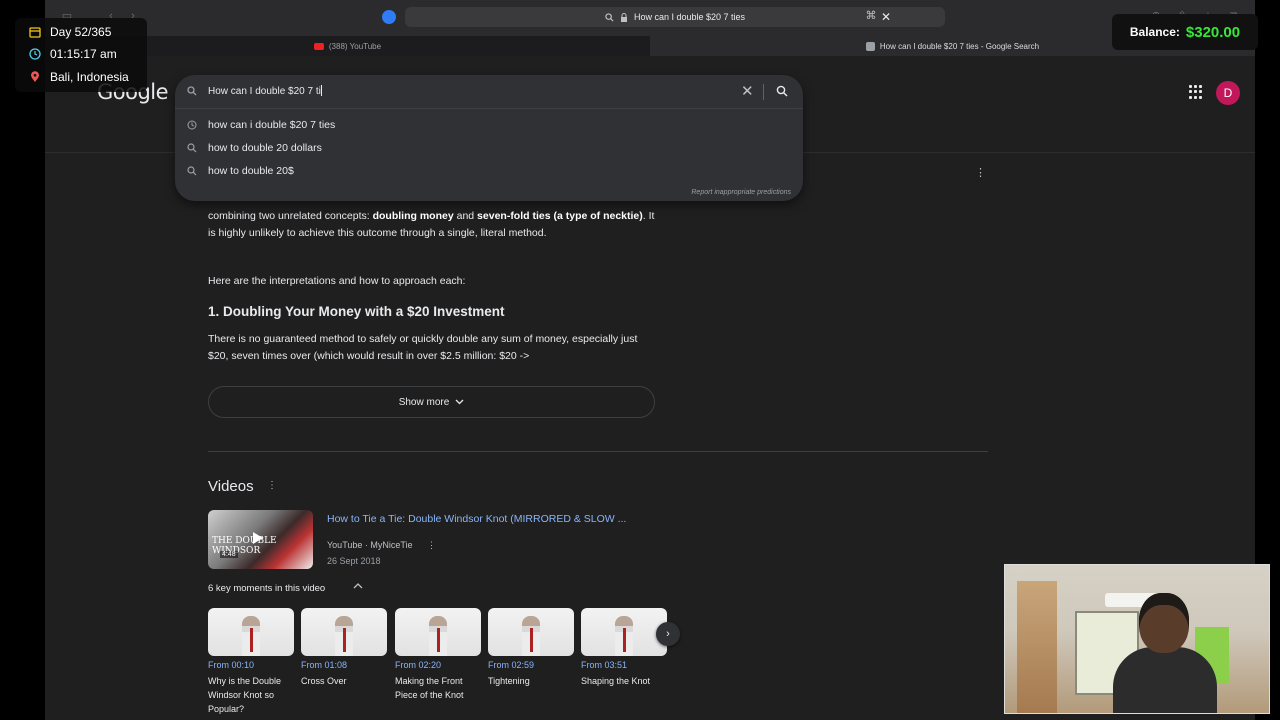 This screenshot has width=1280, height=720. I want to click on ai-overview-menu-icon: ⋮, so click(980, 172).